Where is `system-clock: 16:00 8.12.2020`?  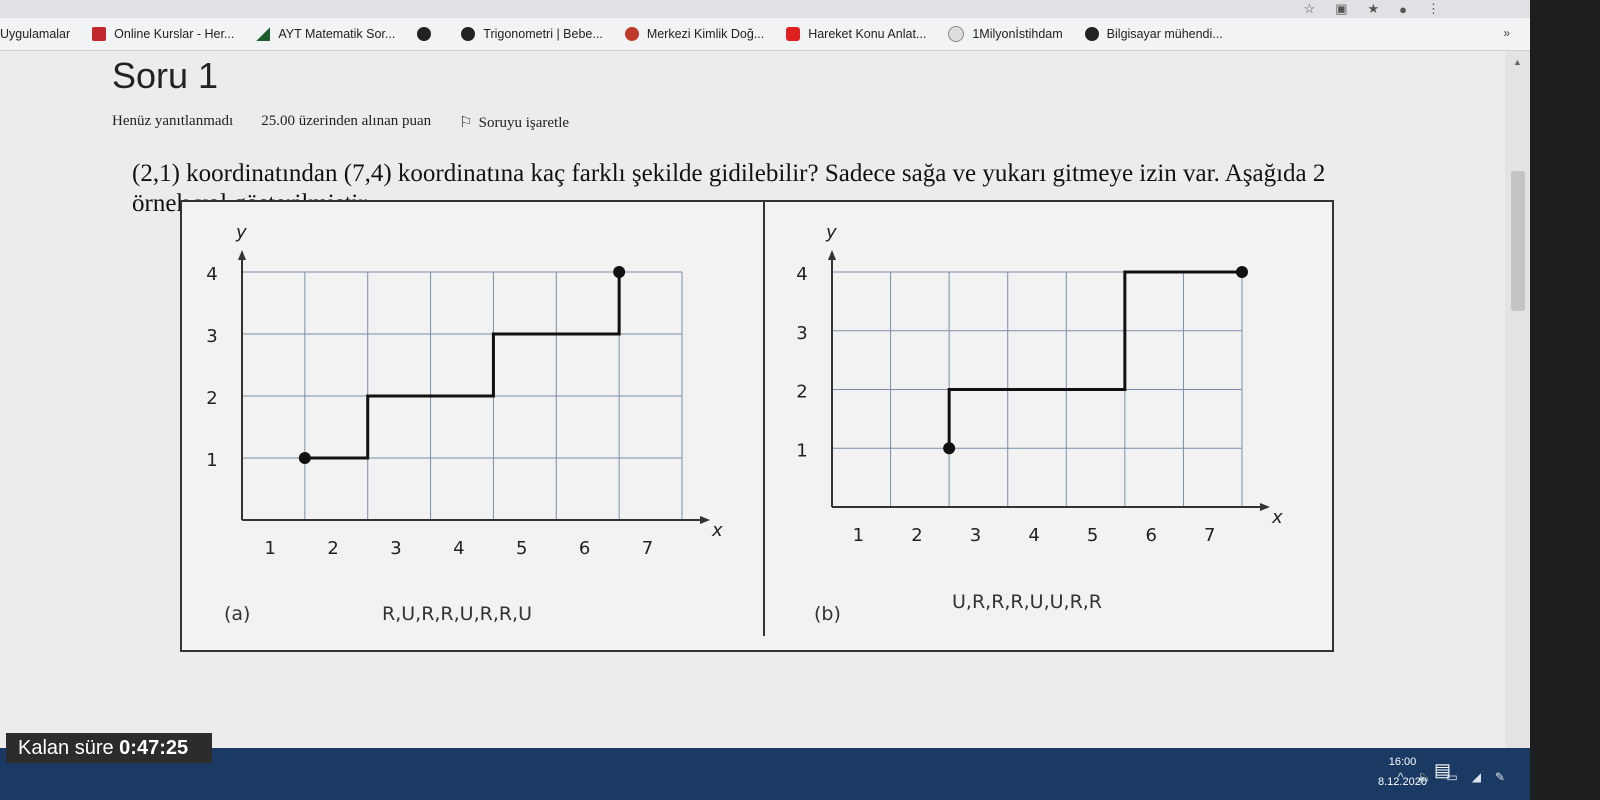 system-clock: 16:00 8.12.2020 is located at coordinates (1402, 772).